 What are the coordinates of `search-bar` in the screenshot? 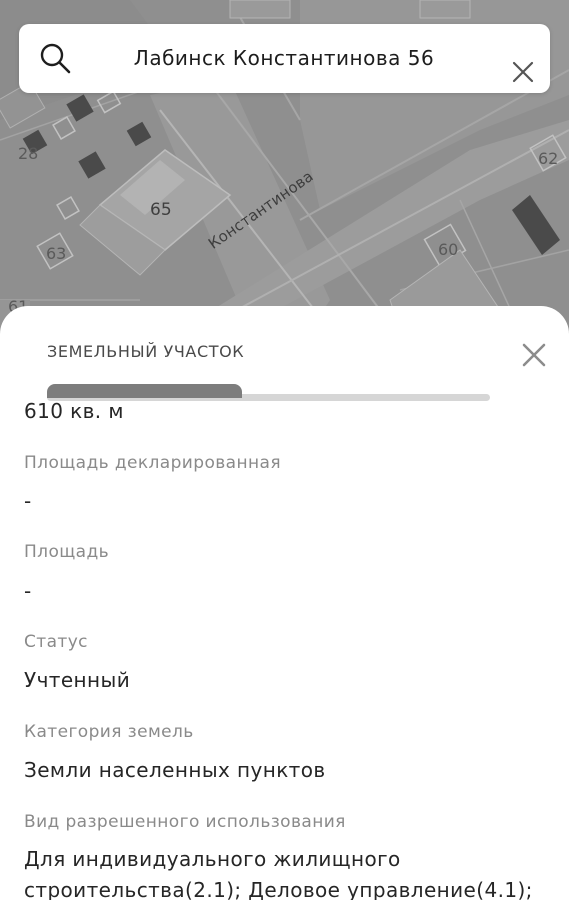 It's located at (284, 58).